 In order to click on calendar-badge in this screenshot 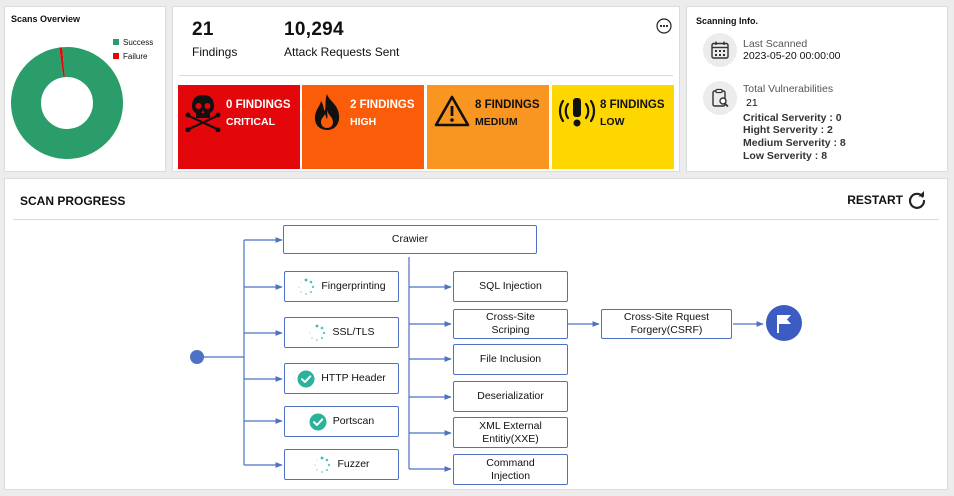, I will do `click(720, 50)`.